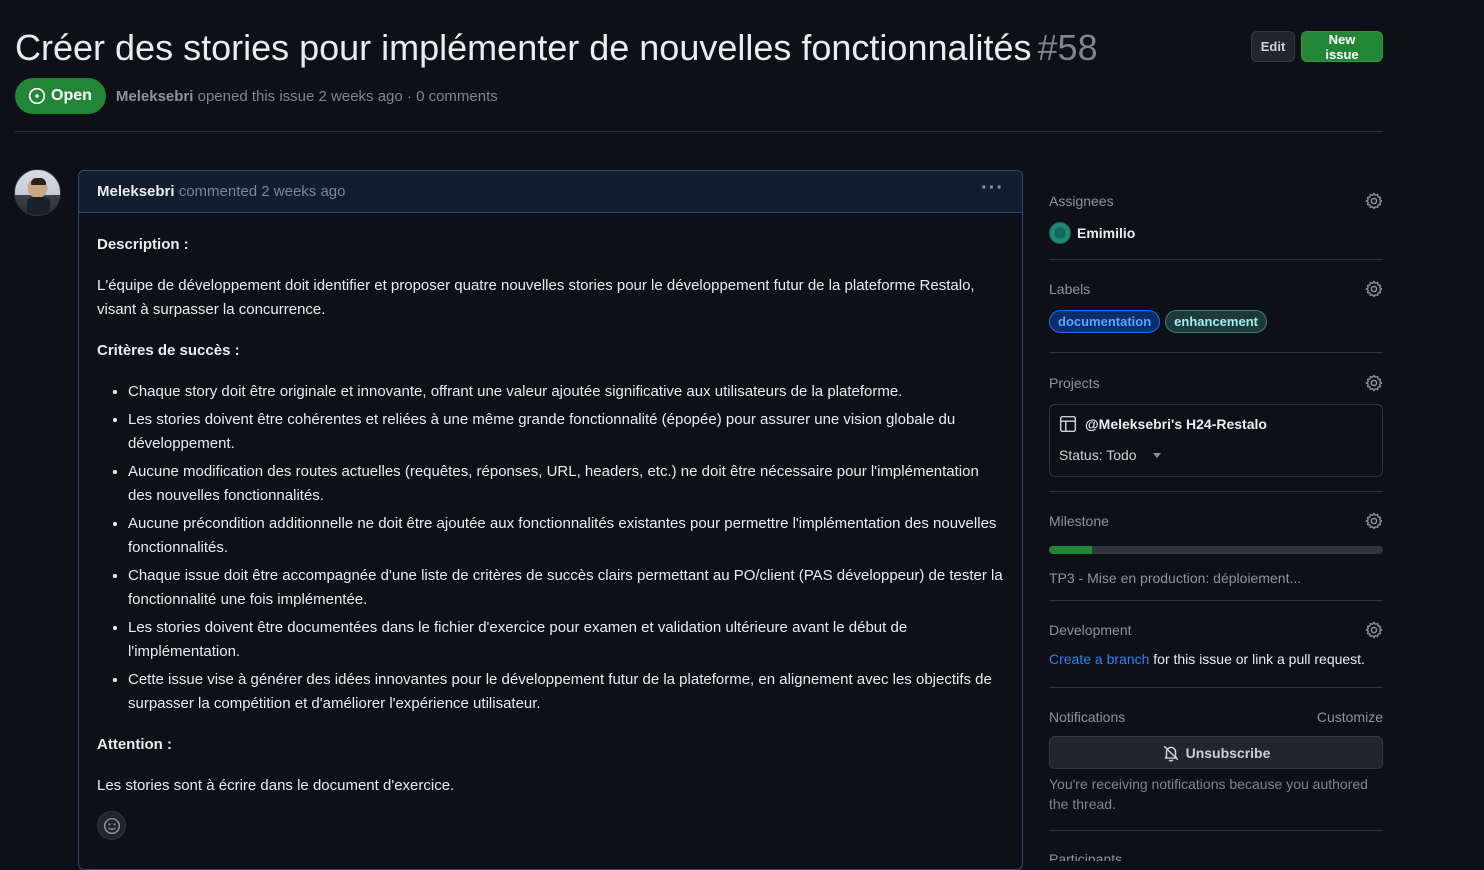 The image size is (1484, 870). I want to click on assignee-item: Emimilio, so click(1216, 233).